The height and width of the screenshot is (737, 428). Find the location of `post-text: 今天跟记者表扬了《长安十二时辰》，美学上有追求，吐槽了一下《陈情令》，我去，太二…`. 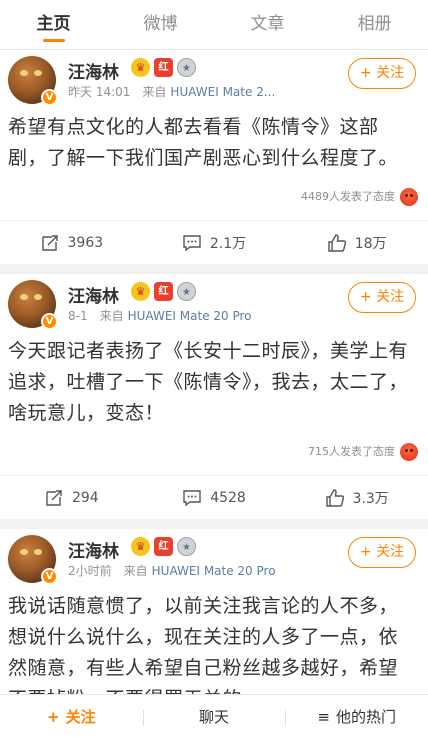

post-text: 今天跟记者表扬了《长安十二时辰》，美学上有追求，吐槽了一下《陈情令》，我去，太二… is located at coordinates (214, 382).